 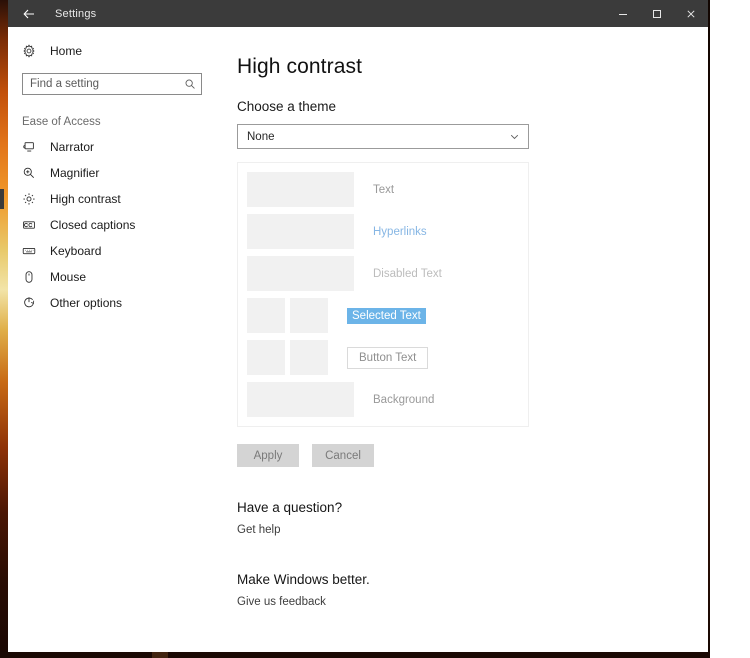 I want to click on sidebar-item-label: High contrast, so click(x=85, y=199).